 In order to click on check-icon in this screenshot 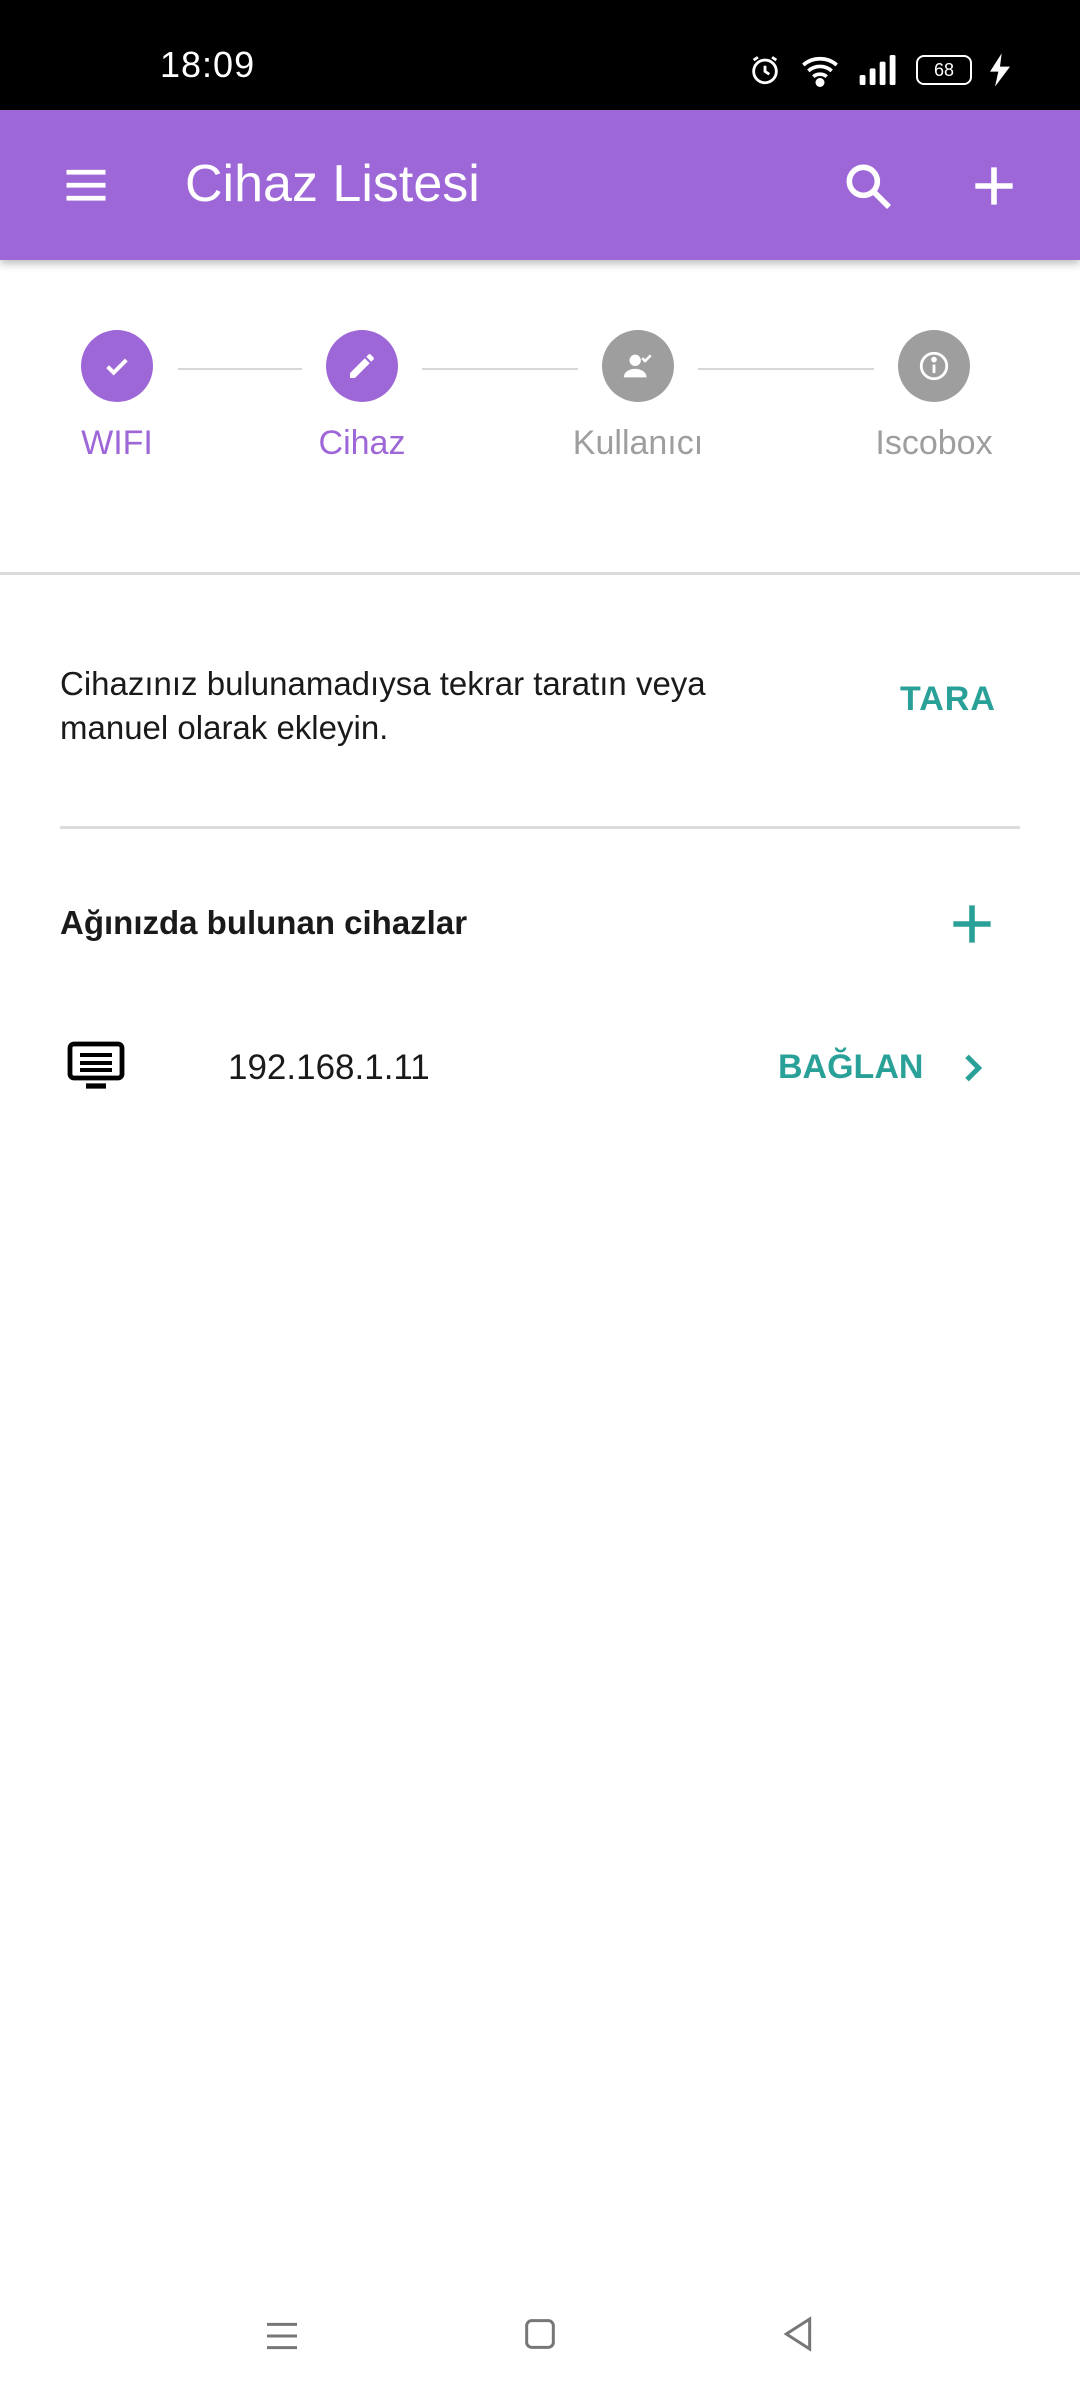, I will do `click(117, 367)`.